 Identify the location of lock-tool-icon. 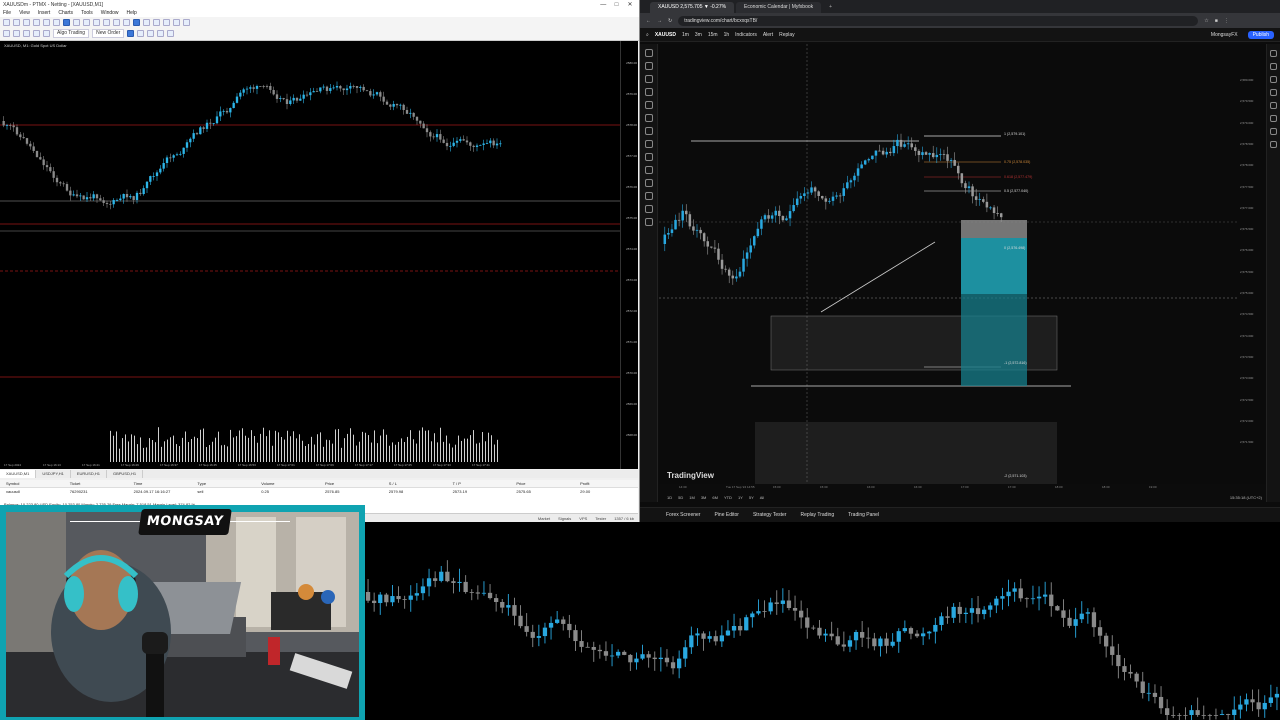
(648, 196).